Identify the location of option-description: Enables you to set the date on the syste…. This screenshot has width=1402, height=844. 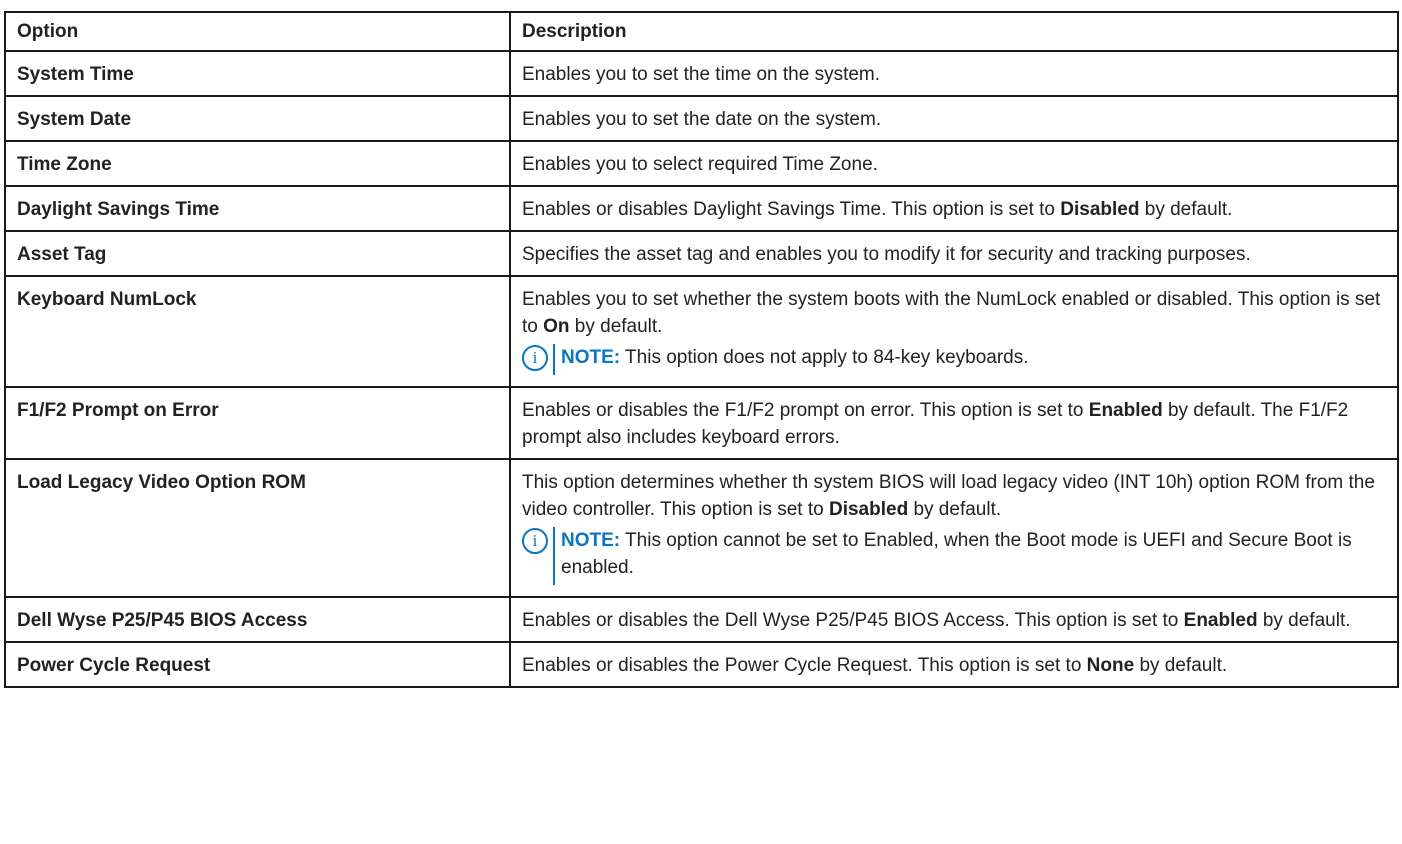
(954, 118).